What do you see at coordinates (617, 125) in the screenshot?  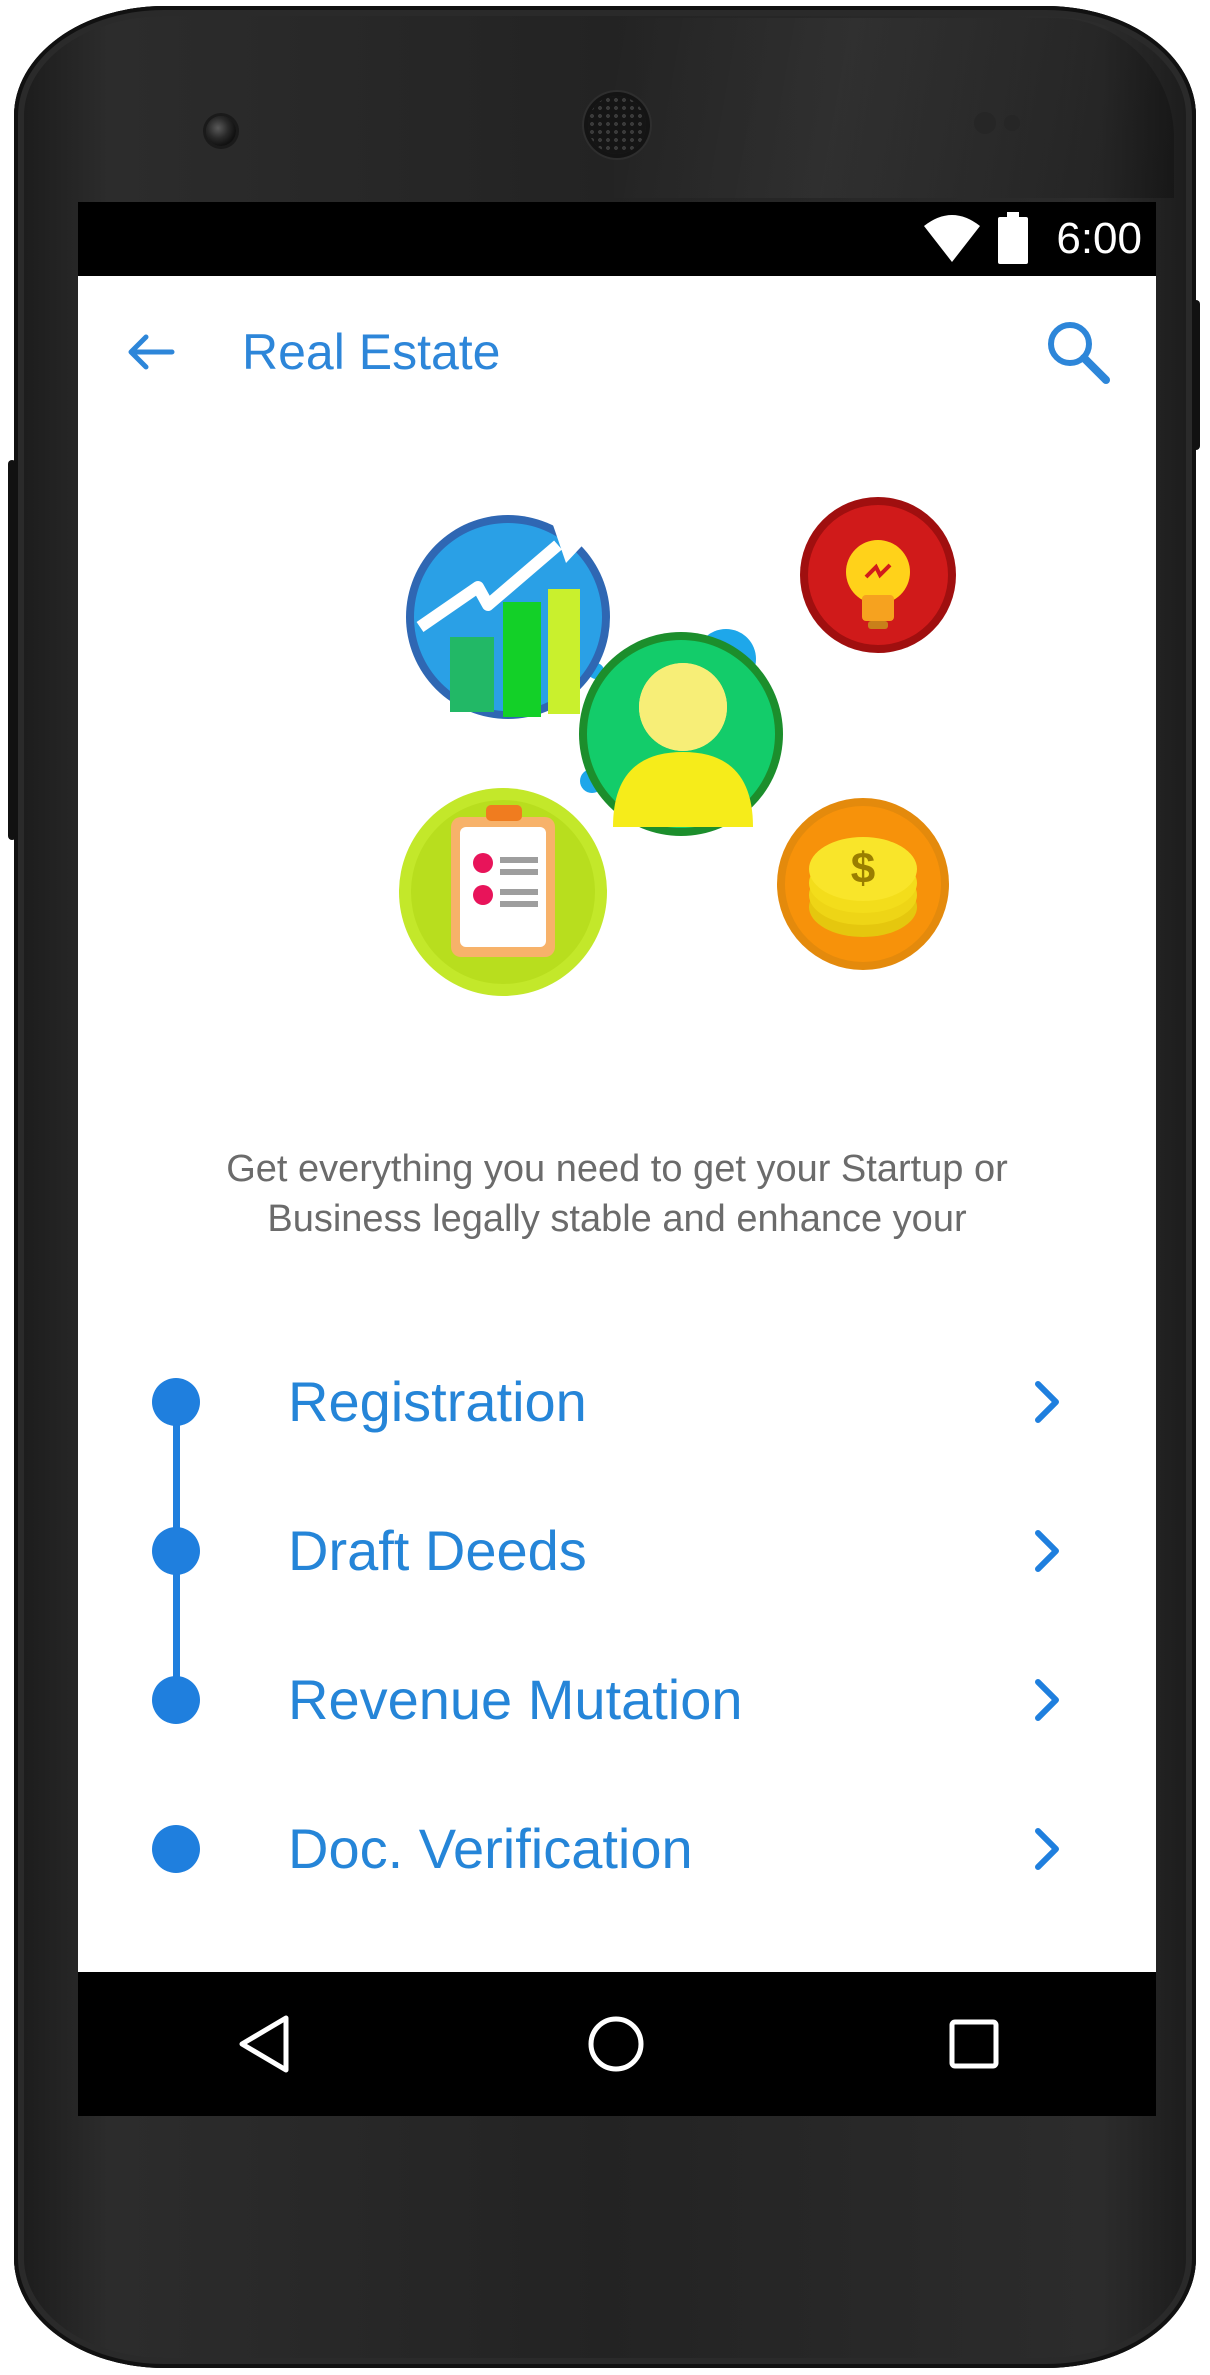 I see `earpiece-speaker` at bounding box center [617, 125].